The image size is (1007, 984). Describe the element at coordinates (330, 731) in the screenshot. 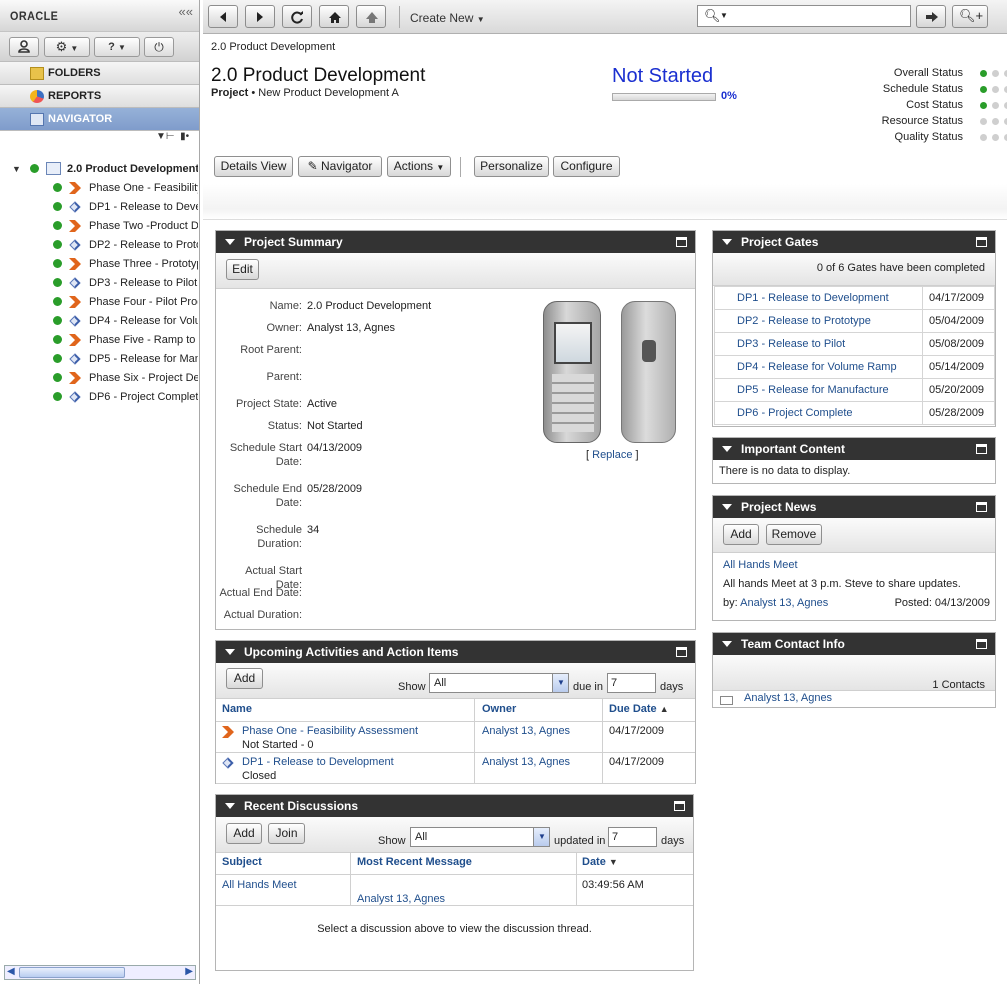

I see `activity-name-link: Phase One - Feasibility Assessment` at that location.